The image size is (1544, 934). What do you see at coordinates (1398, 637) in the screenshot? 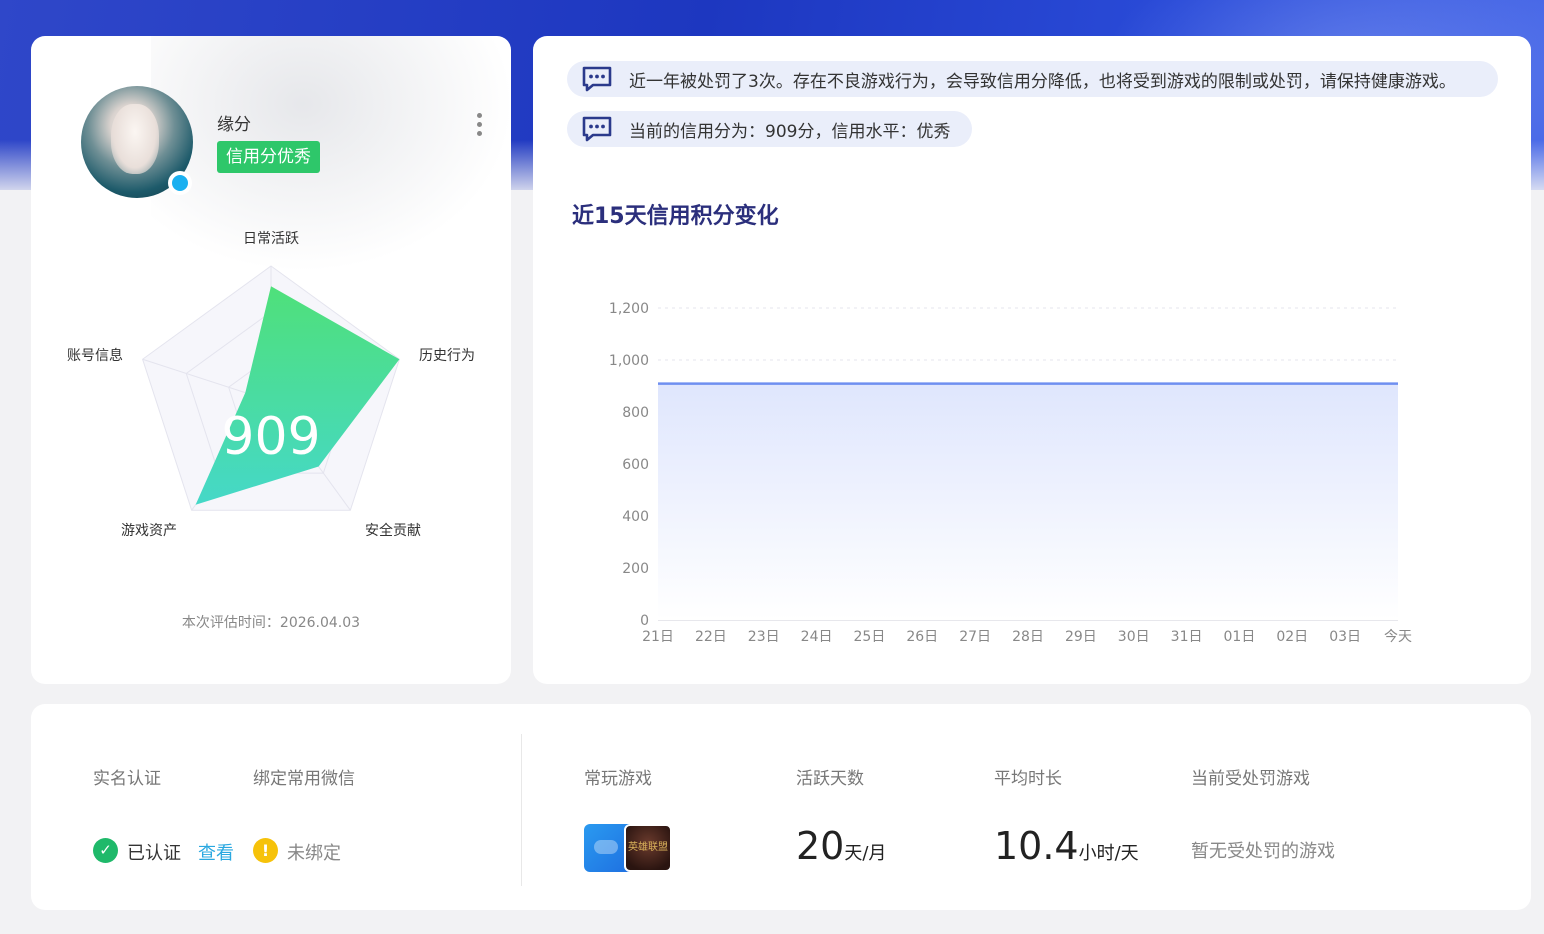
I see `x-tick-label: 今天` at bounding box center [1398, 637].